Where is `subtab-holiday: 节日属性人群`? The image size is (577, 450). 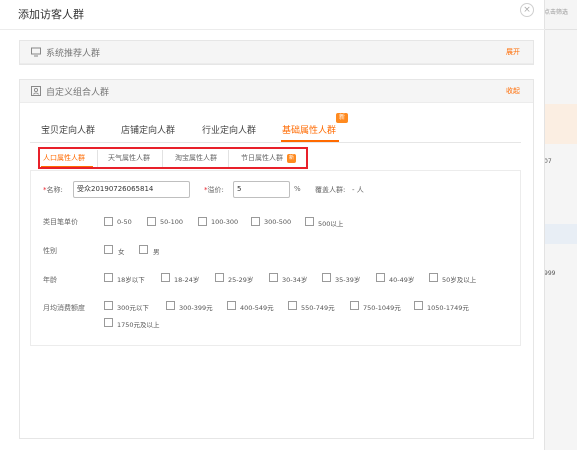 subtab-holiday: 节日属性人群 is located at coordinates (262, 158).